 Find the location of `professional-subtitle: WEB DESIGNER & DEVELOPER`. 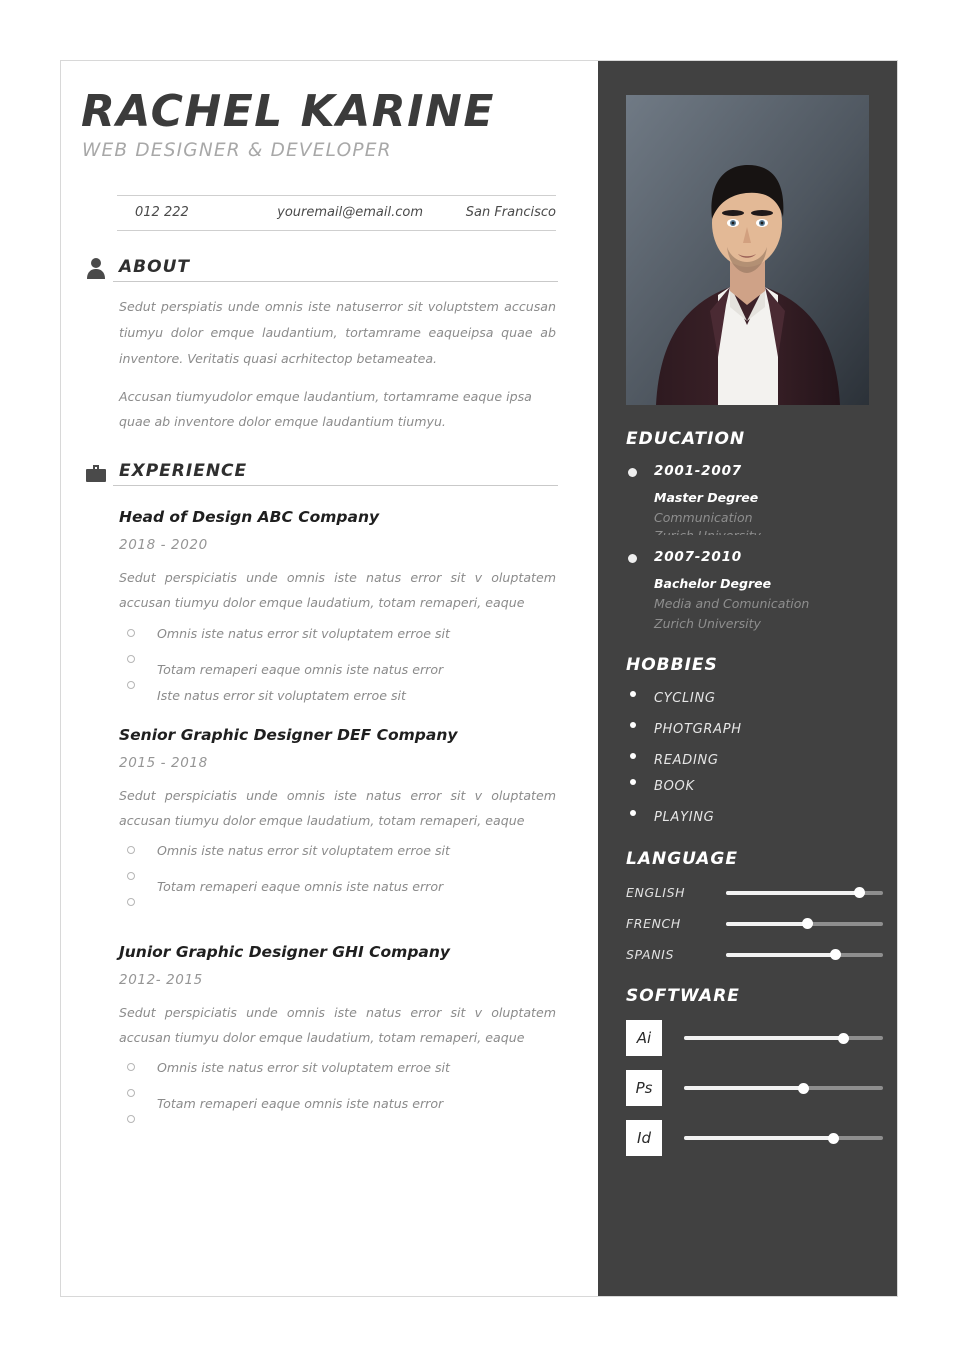

professional-subtitle: WEB DESIGNER & DEVELOPER is located at coordinates (237, 151).